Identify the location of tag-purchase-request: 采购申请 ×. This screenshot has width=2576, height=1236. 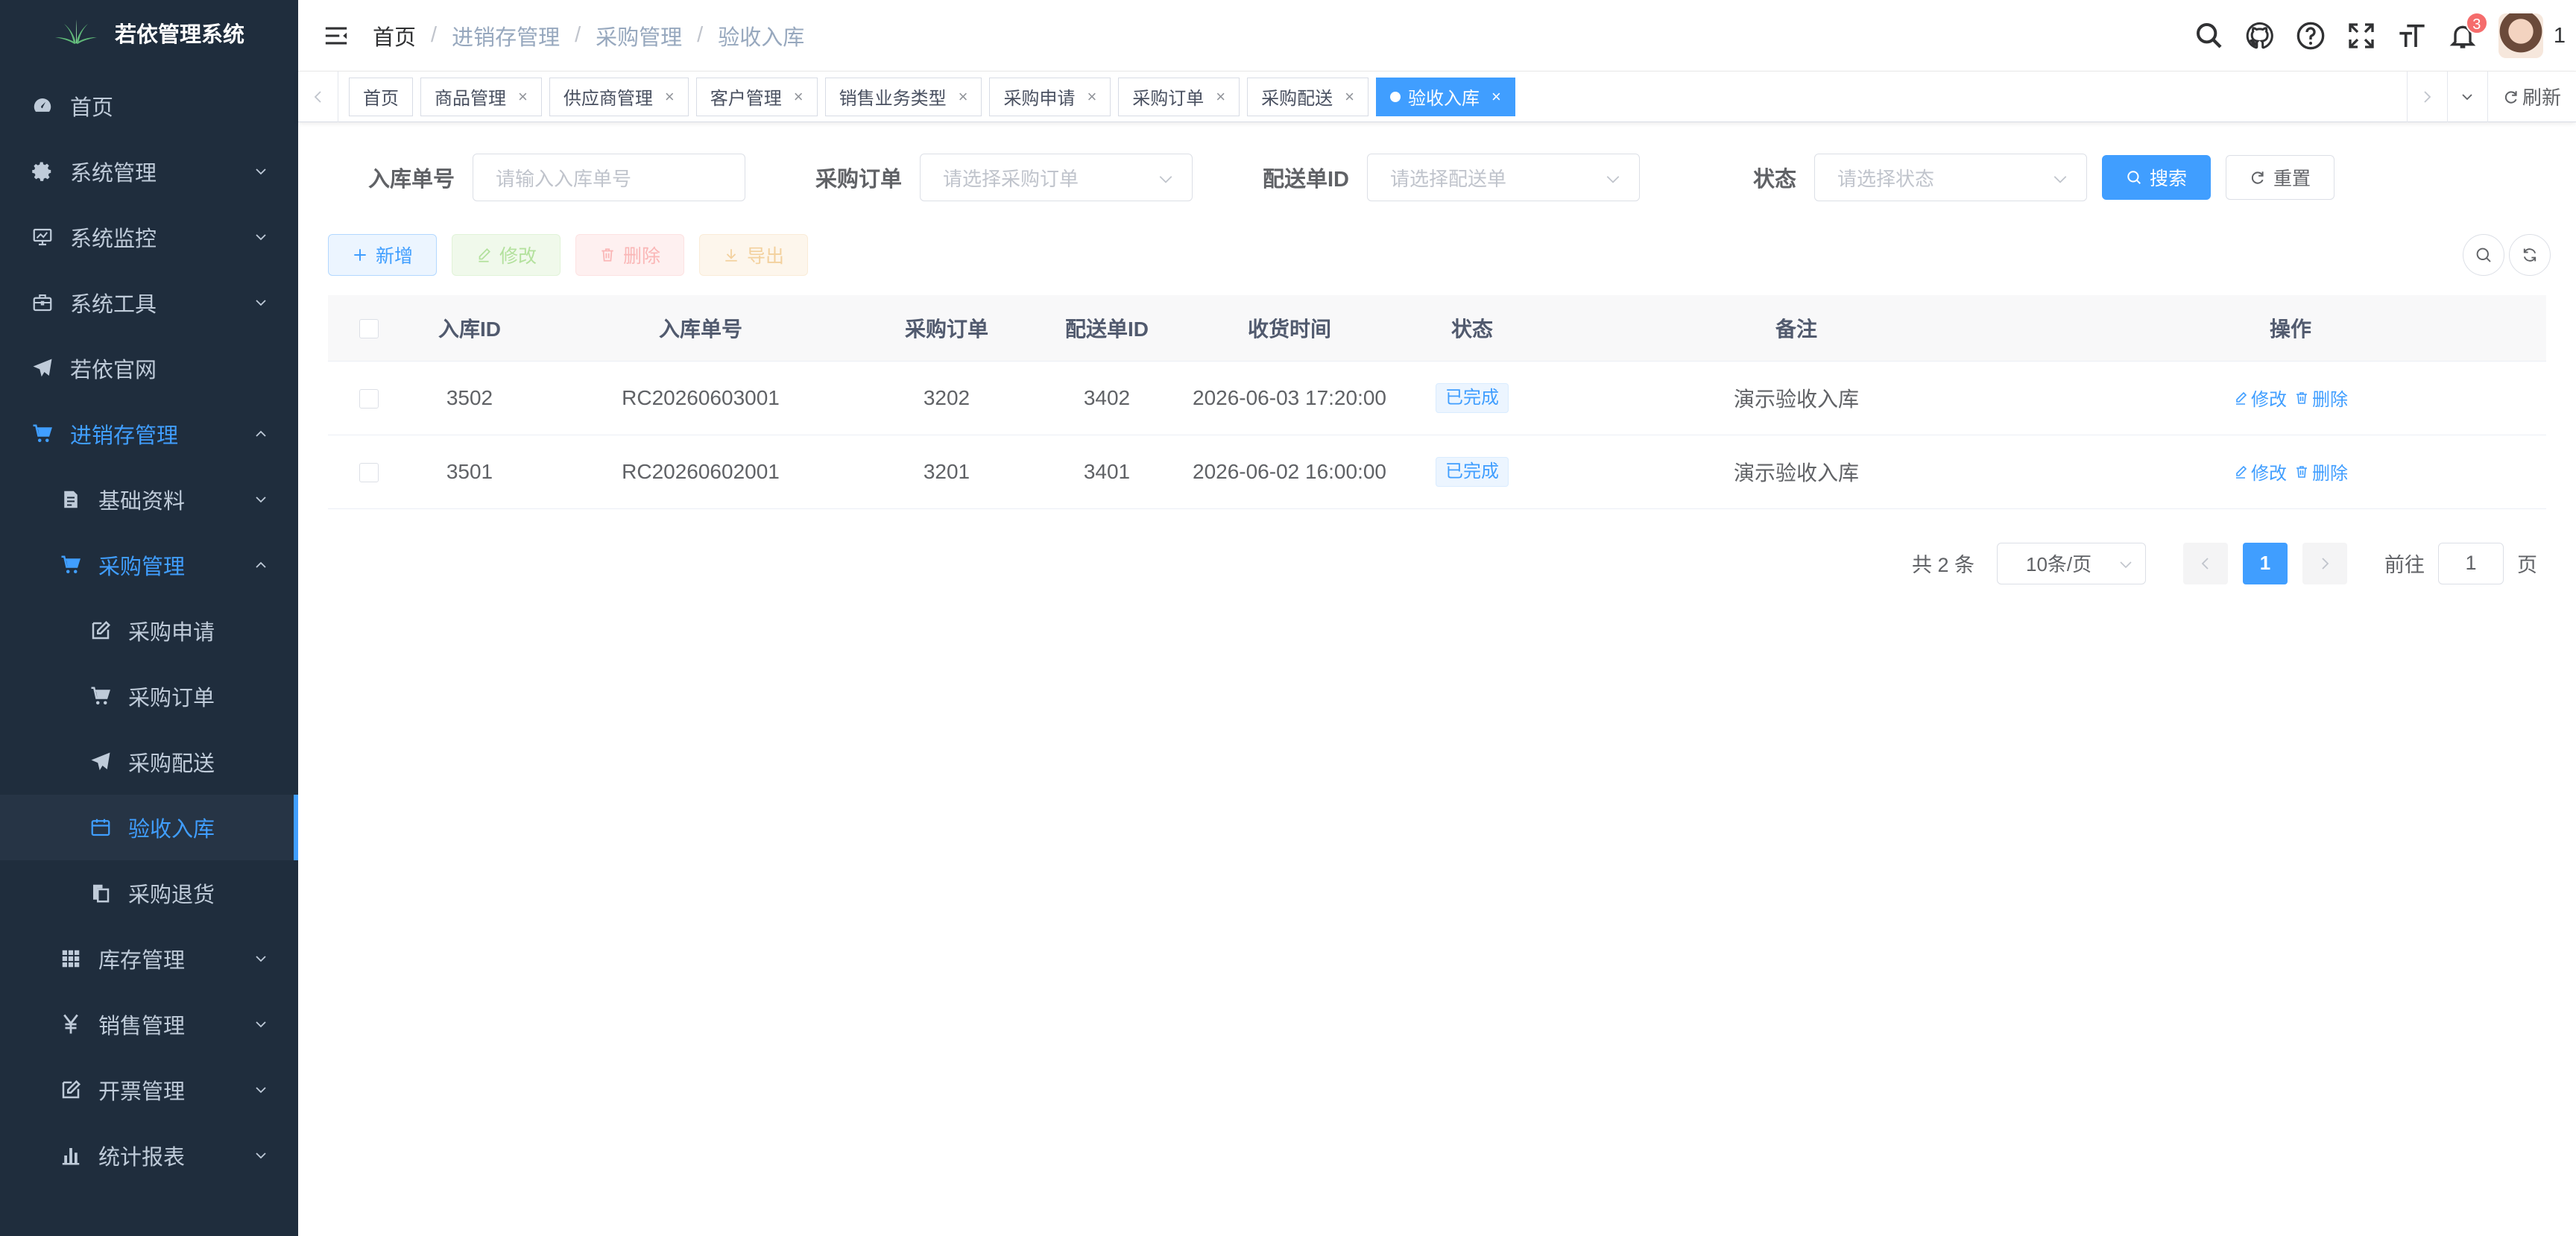
(1050, 96).